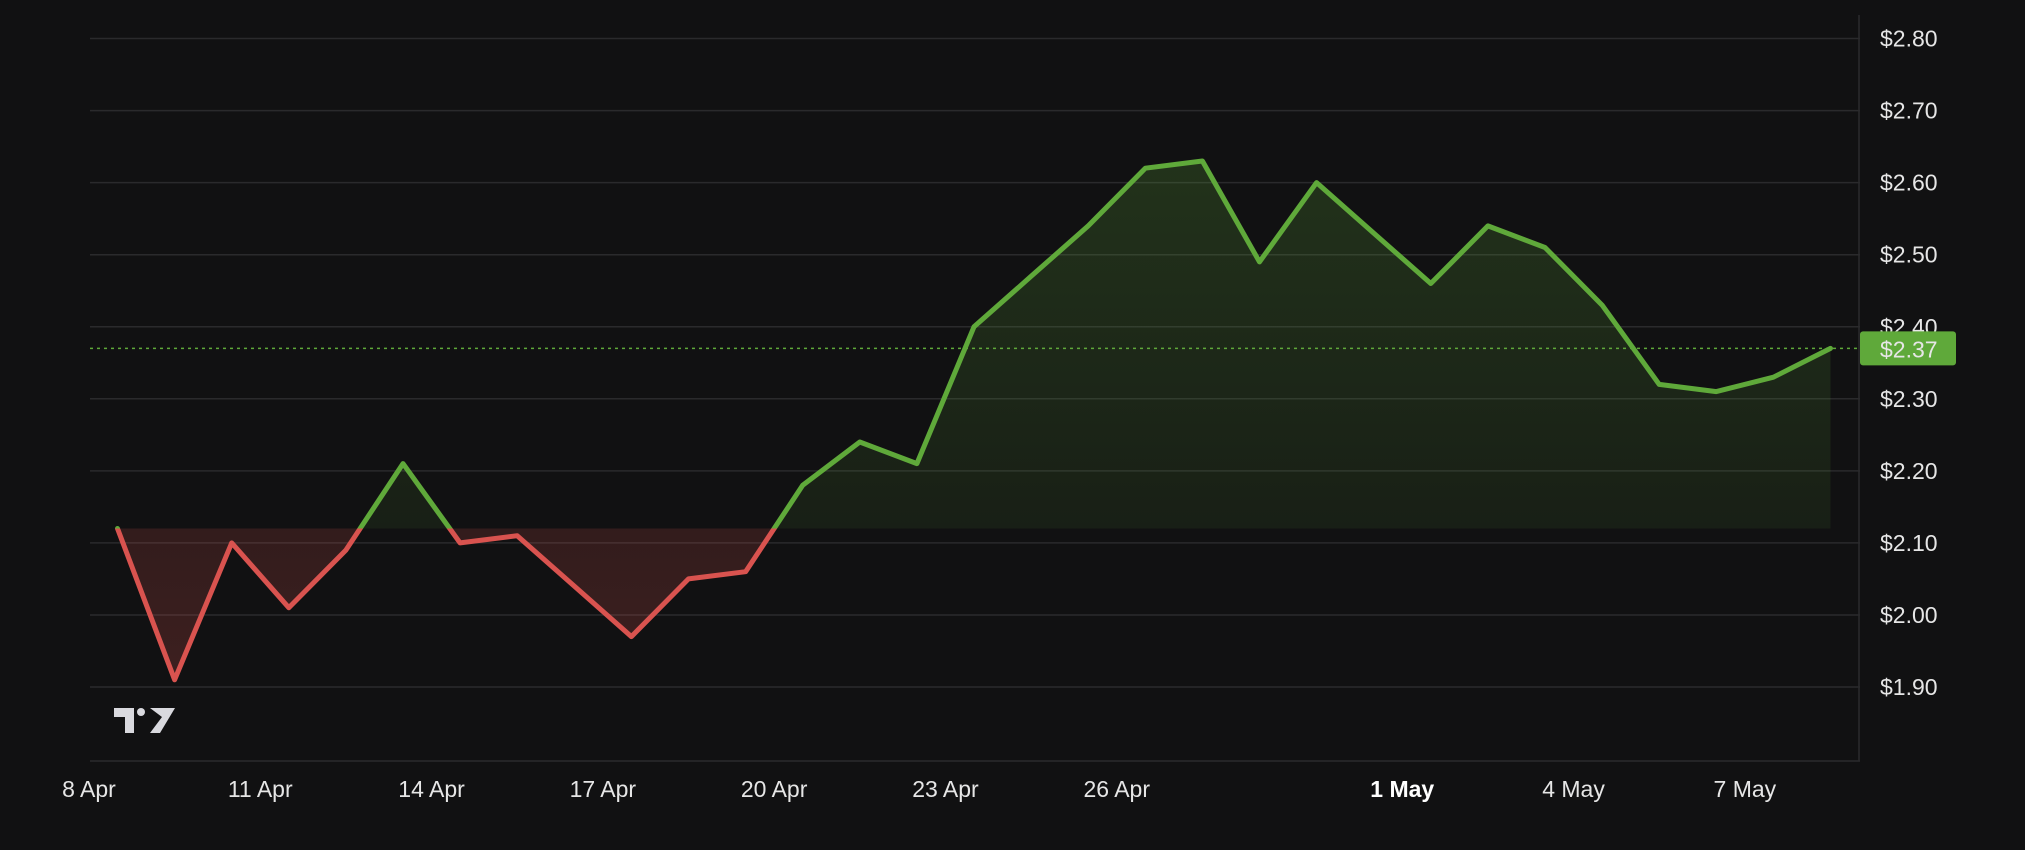 This screenshot has height=850, width=2025. What do you see at coordinates (774, 789) in the screenshot?
I see `x-tick-label: 20 Apr` at bounding box center [774, 789].